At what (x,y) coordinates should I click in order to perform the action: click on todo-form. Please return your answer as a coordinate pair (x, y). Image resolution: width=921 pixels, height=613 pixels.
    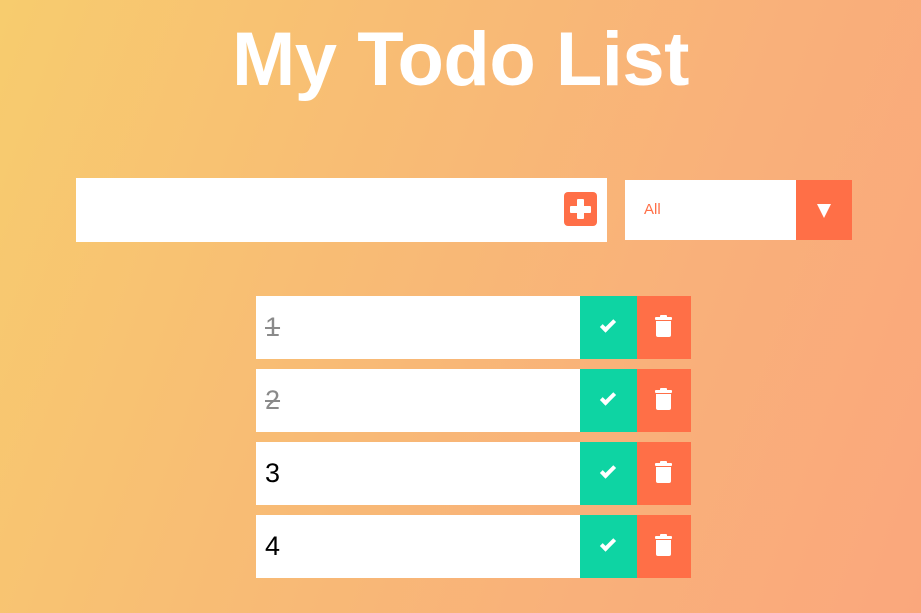
    Looking at the image, I should click on (341, 210).